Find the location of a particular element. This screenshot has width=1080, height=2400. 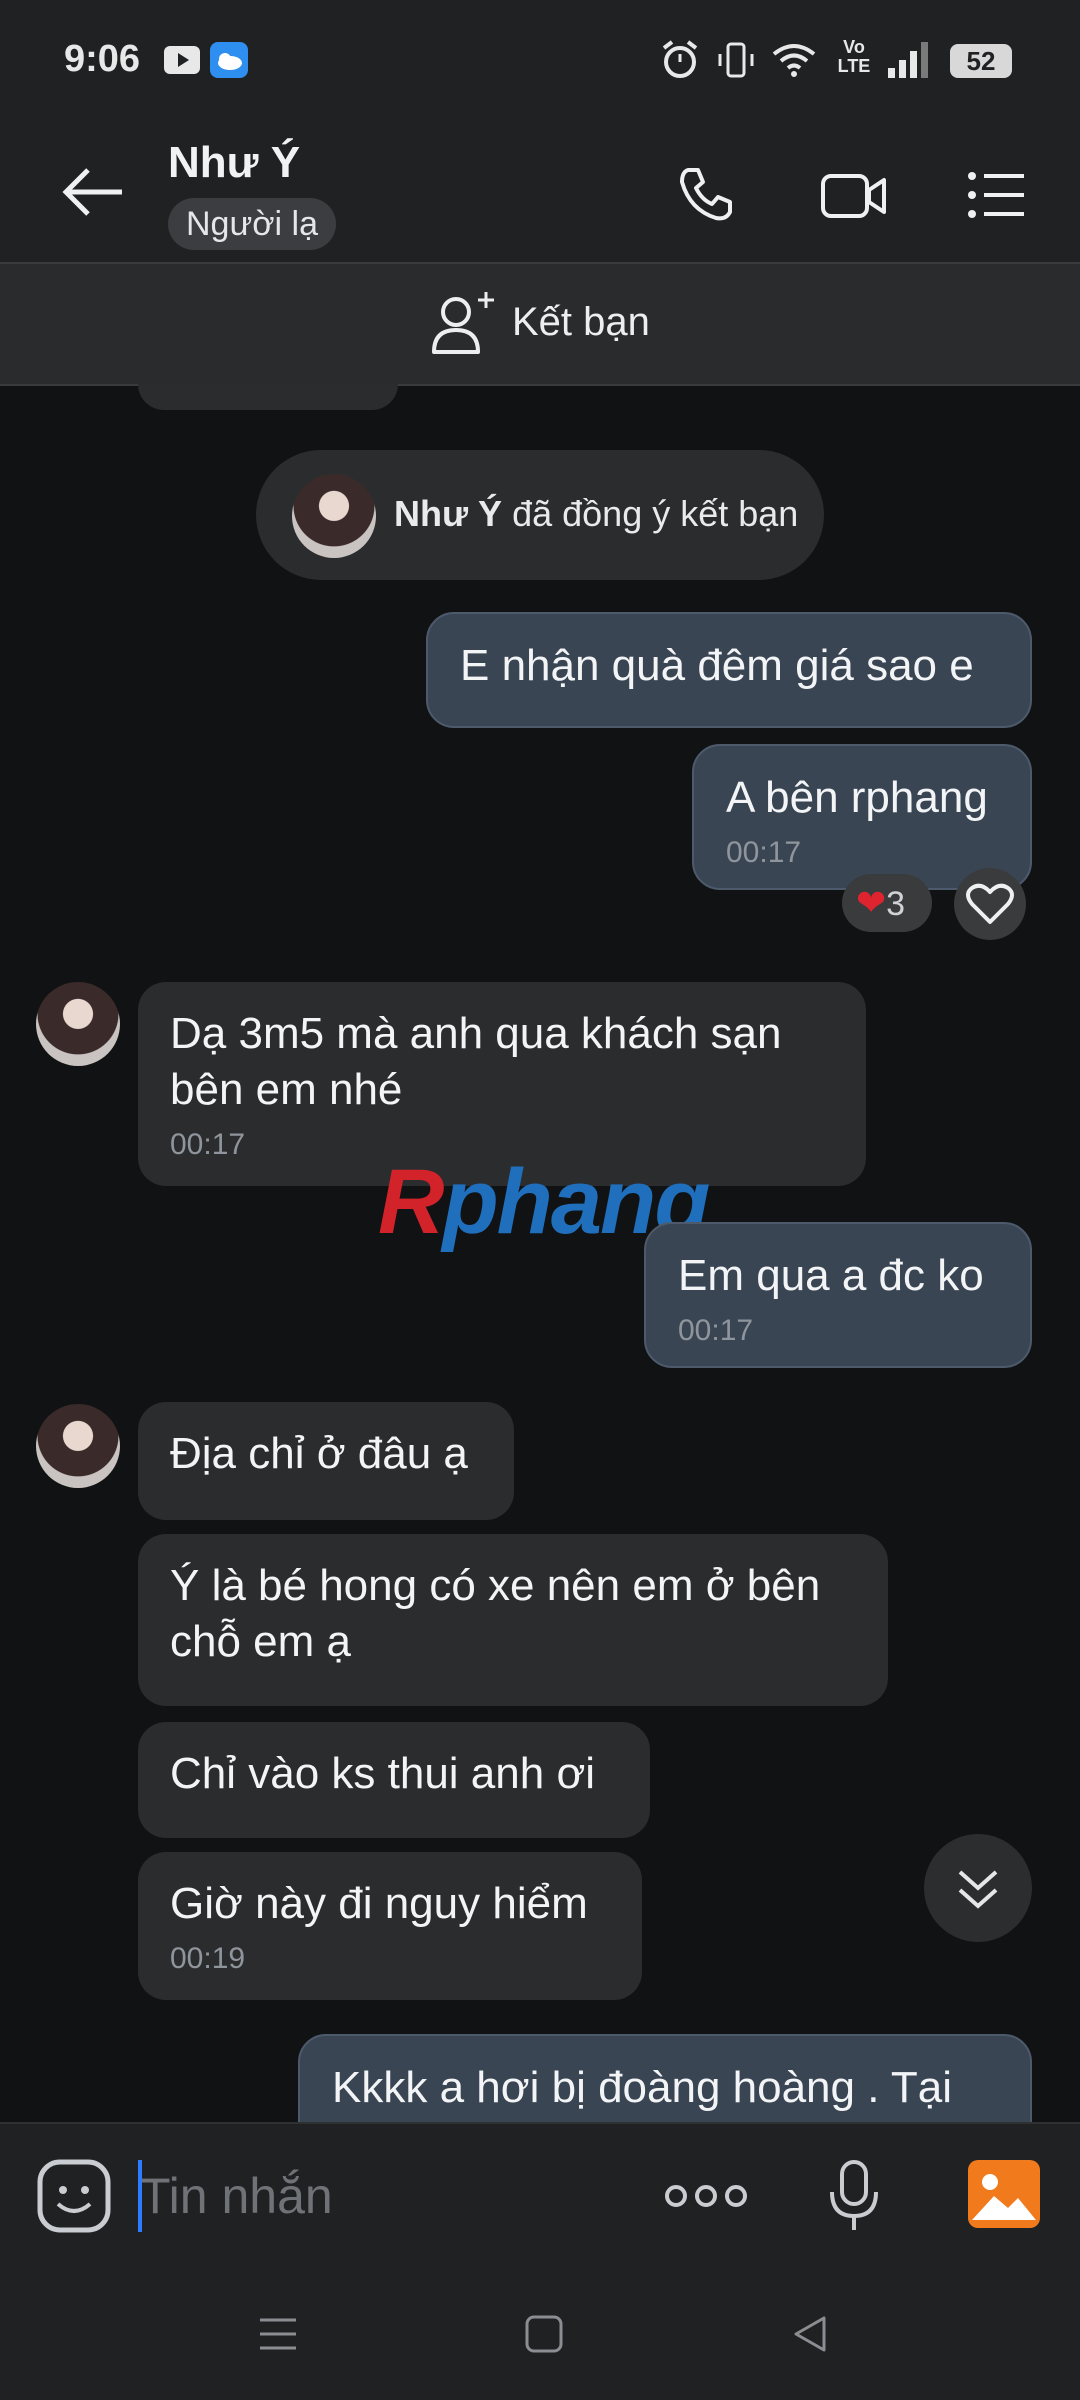

message-bubble: Giờ này đi nguy hiểm 00:19 is located at coordinates (390, 1926).